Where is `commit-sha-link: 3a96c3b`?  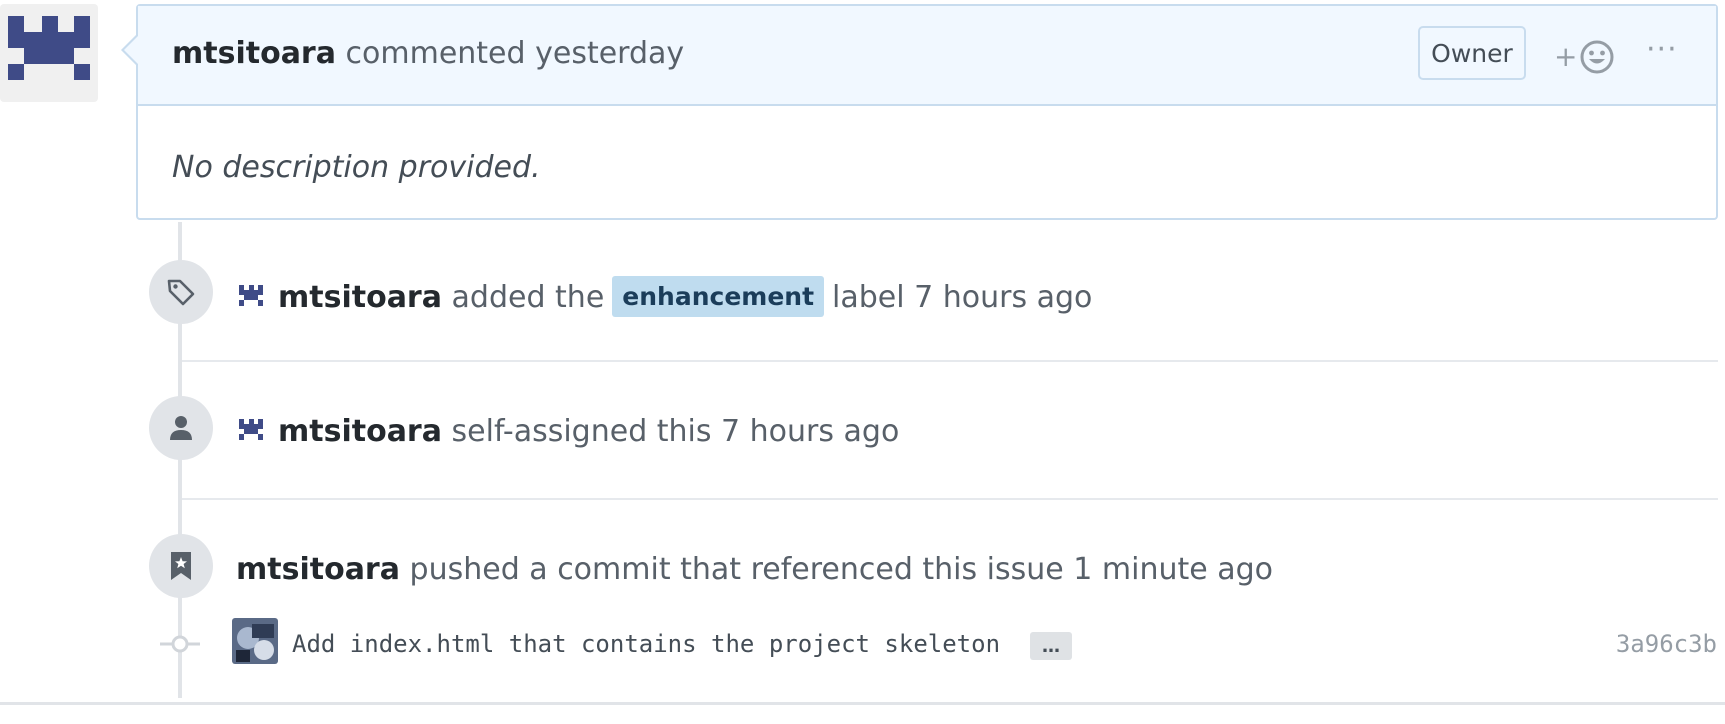
commit-sha-link: 3a96c3b is located at coordinates (1666, 644).